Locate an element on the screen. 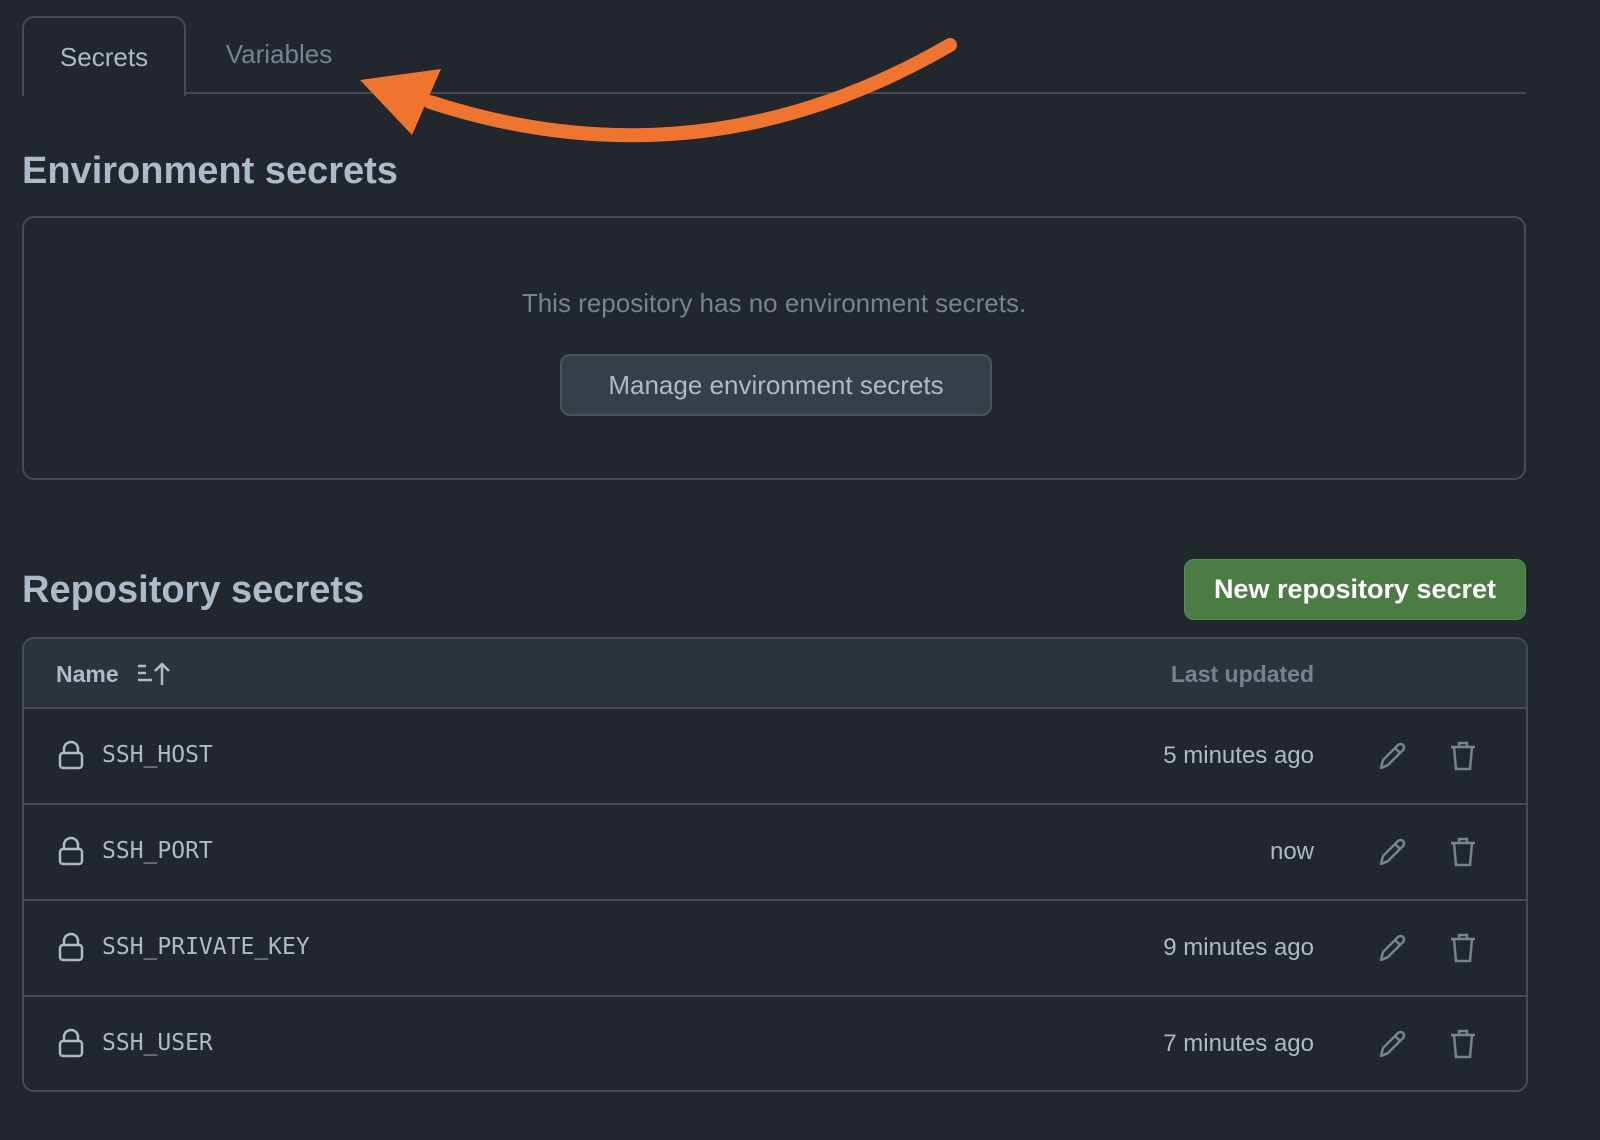 The width and height of the screenshot is (1600, 1140). repository-secrets-heading: Repository secrets is located at coordinates (193, 590).